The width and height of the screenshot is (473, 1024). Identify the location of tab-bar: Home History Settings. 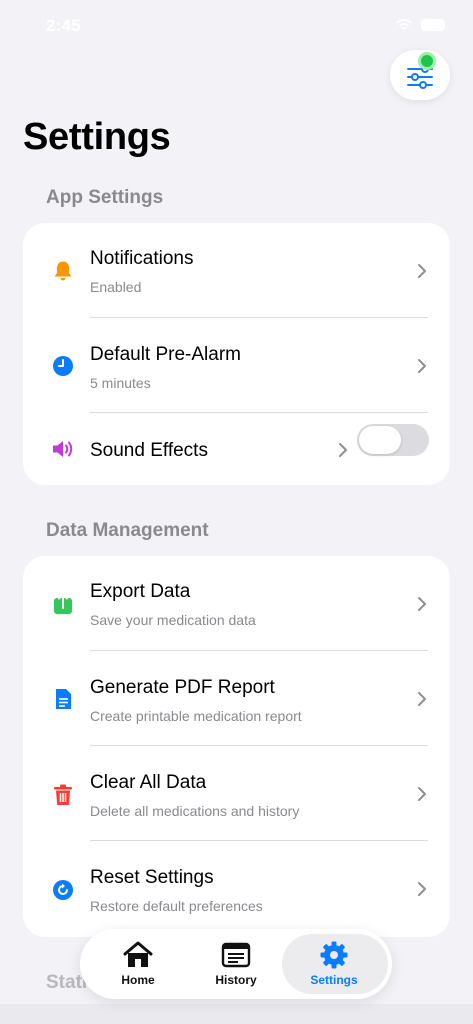
(236, 964).